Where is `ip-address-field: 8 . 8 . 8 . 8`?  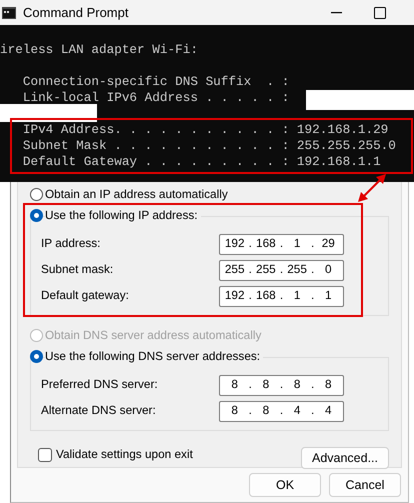
ip-address-field: 8 . 8 . 8 . 8 is located at coordinates (281, 385).